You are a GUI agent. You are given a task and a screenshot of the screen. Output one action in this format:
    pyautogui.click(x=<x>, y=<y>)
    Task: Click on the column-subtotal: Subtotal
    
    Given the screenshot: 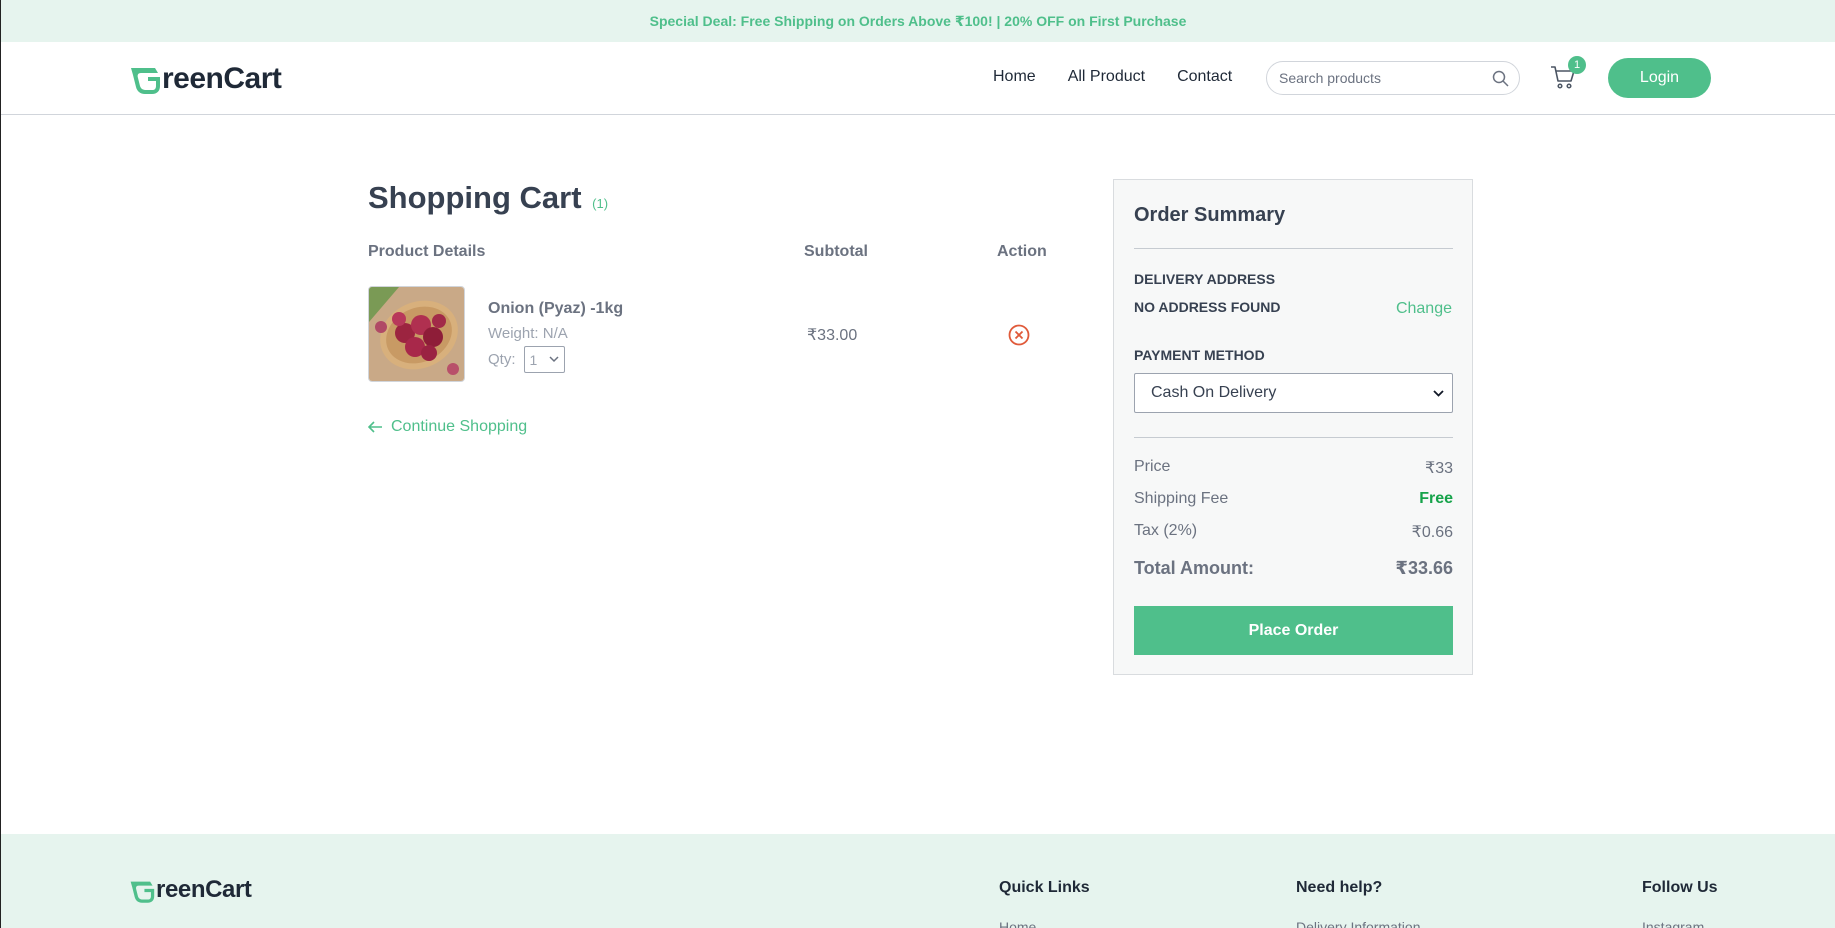 What is the action you would take?
    pyautogui.click(x=836, y=251)
    